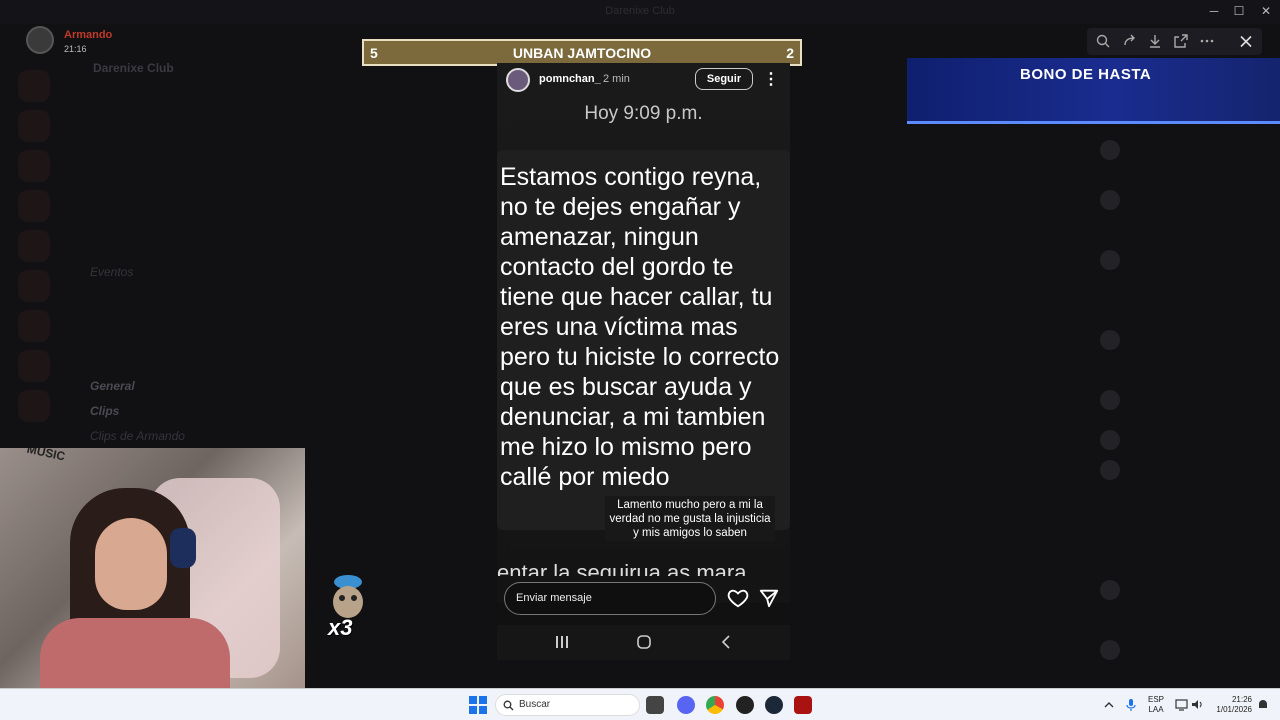  Describe the element at coordinates (1180, 395) in the screenshot. I see `member-list` at that location.